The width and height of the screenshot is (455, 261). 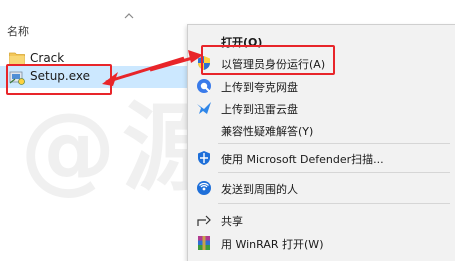 What do you see at coordinates (259, 189) in the screenshot?
I see `menu-item-label: 发送到周围的人` at bounding box center [259, 189].